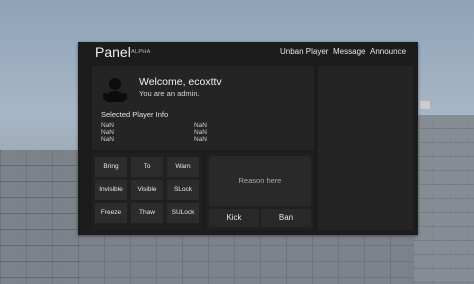  Describe the element at coordinates (234, 218) in the screenshot. I see `kick-button: Kick` at that location.